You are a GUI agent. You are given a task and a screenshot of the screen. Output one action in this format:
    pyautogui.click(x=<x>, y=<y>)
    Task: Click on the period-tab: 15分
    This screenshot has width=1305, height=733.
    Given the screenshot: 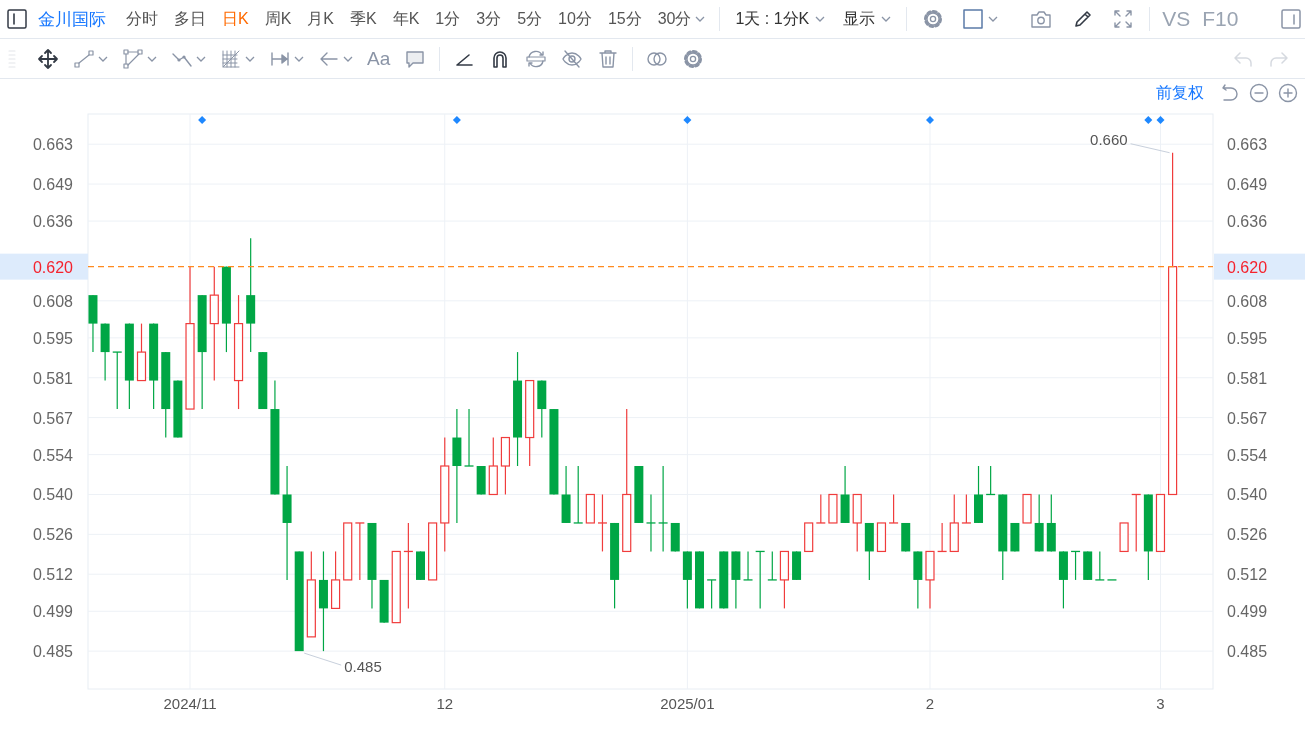 What is the action you would take?
    pyautogui.click(x=624, y=19)
    